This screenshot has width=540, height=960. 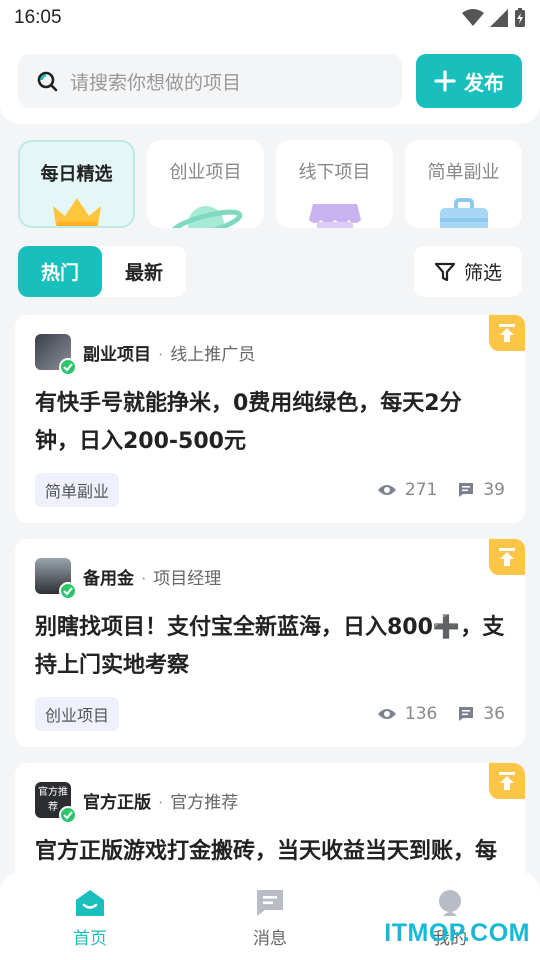 I want to click on message-icon, so click(x=270, y=902).